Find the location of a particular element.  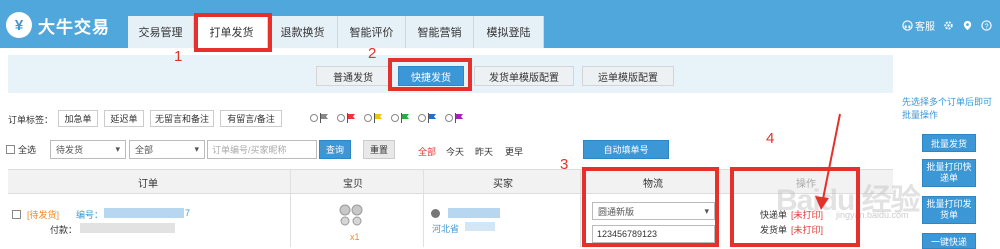

select-all: 全选 is located at coordinates (21, 149).